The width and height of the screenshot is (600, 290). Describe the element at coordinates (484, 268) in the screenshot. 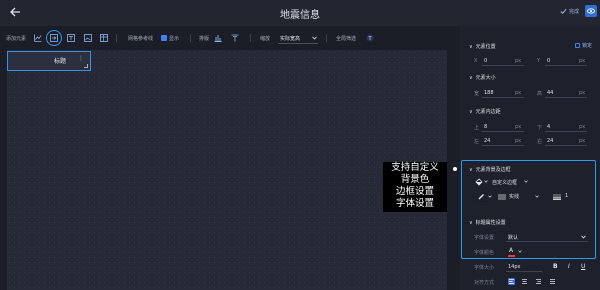

I see `font-size-label: 字体大小` at that location.